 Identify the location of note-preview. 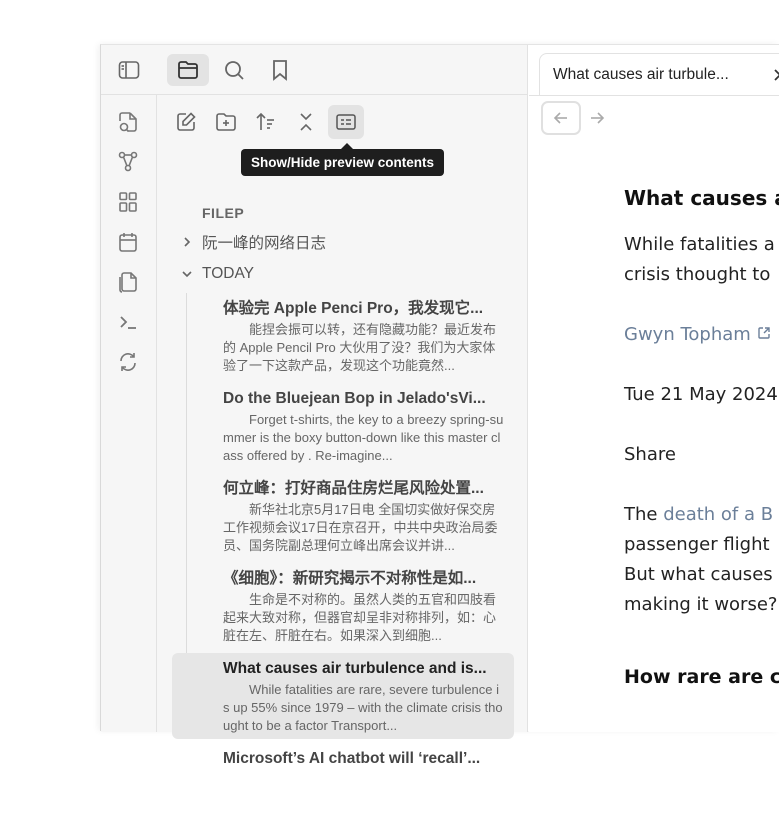
(363, 798).